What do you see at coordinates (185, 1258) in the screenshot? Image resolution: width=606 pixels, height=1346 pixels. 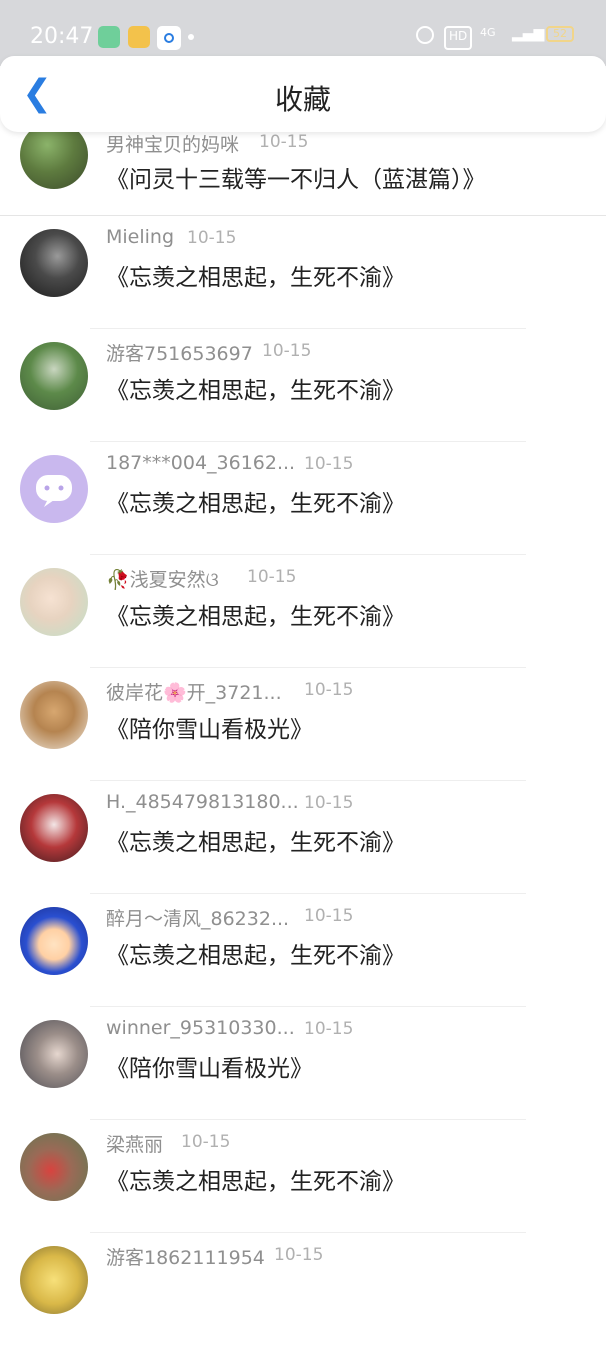 I see `user-name: 游客1862111954` at bounding box center [185, 1258].